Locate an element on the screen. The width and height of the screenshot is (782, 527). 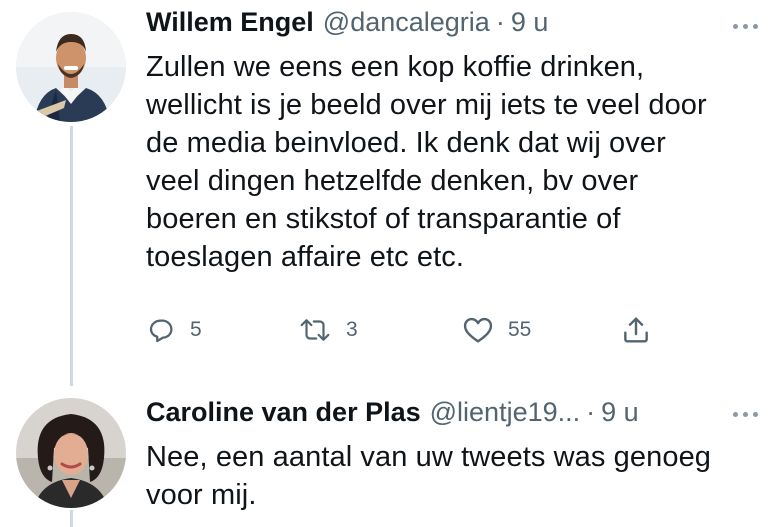
reply-button: 5 is located at coordinates (174, 330).